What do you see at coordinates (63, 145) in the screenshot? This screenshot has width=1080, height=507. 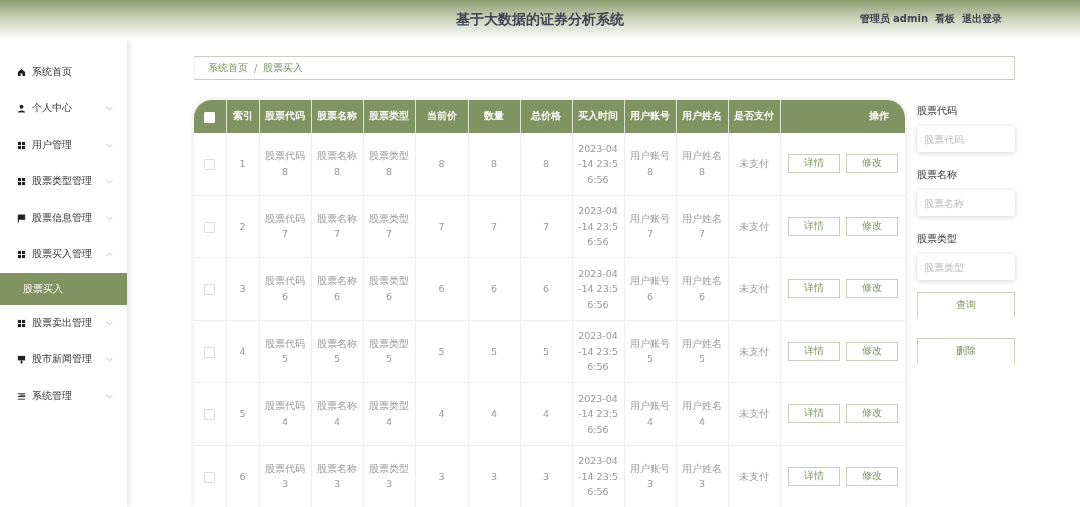 I see `sidebar-item: 用户管理` at bounding box center [63, 145].